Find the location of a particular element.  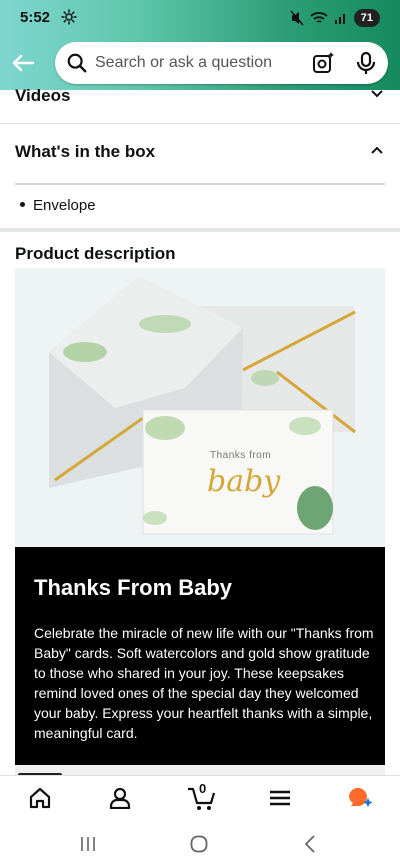

status-bar: 5:52 71 is located at coordinates (200, 18).